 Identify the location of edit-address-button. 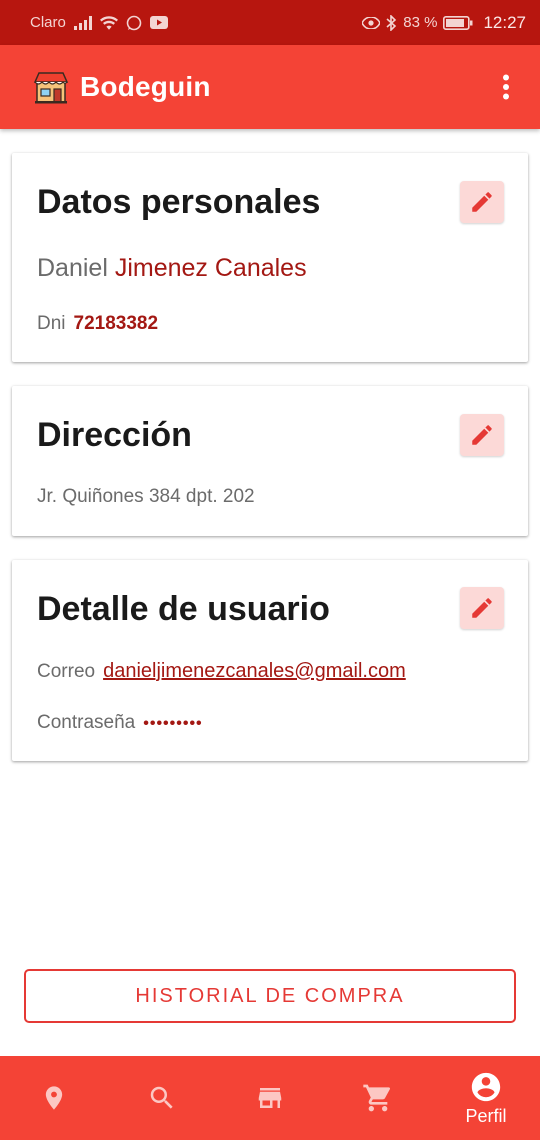
(482, 435).